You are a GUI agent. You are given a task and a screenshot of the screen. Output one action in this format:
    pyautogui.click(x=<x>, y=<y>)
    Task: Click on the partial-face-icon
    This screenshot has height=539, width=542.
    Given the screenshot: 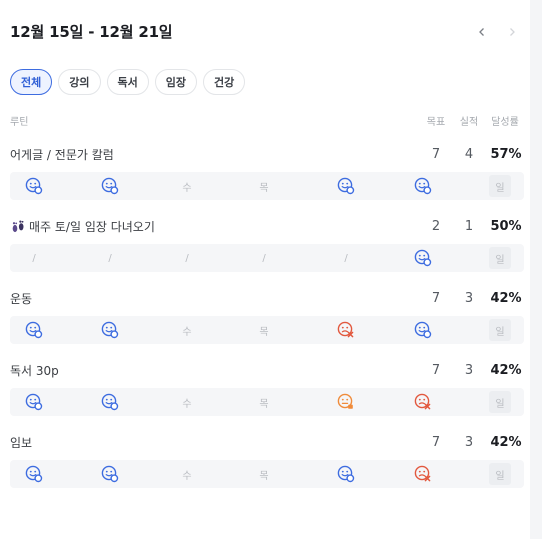 What is the action you would take?
    pyautogui.click(x=345, y=401)
    